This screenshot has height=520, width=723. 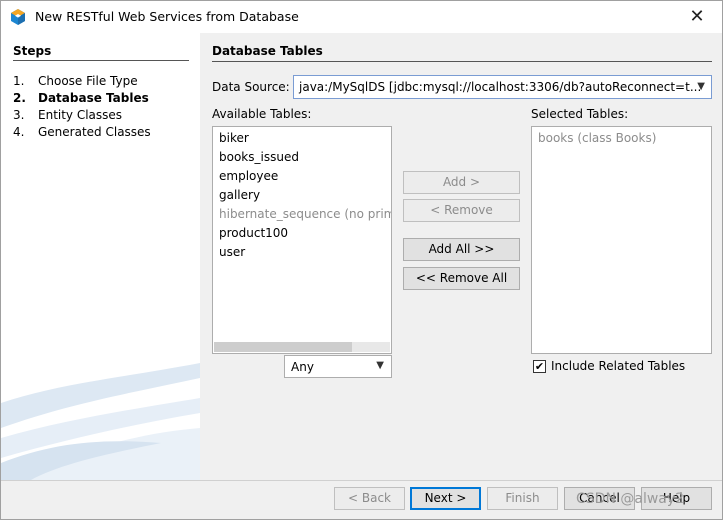 What do you see at coordinates (232, 252) in the screenshot?
I see `list-item: user` at bounding box center [232, 252].